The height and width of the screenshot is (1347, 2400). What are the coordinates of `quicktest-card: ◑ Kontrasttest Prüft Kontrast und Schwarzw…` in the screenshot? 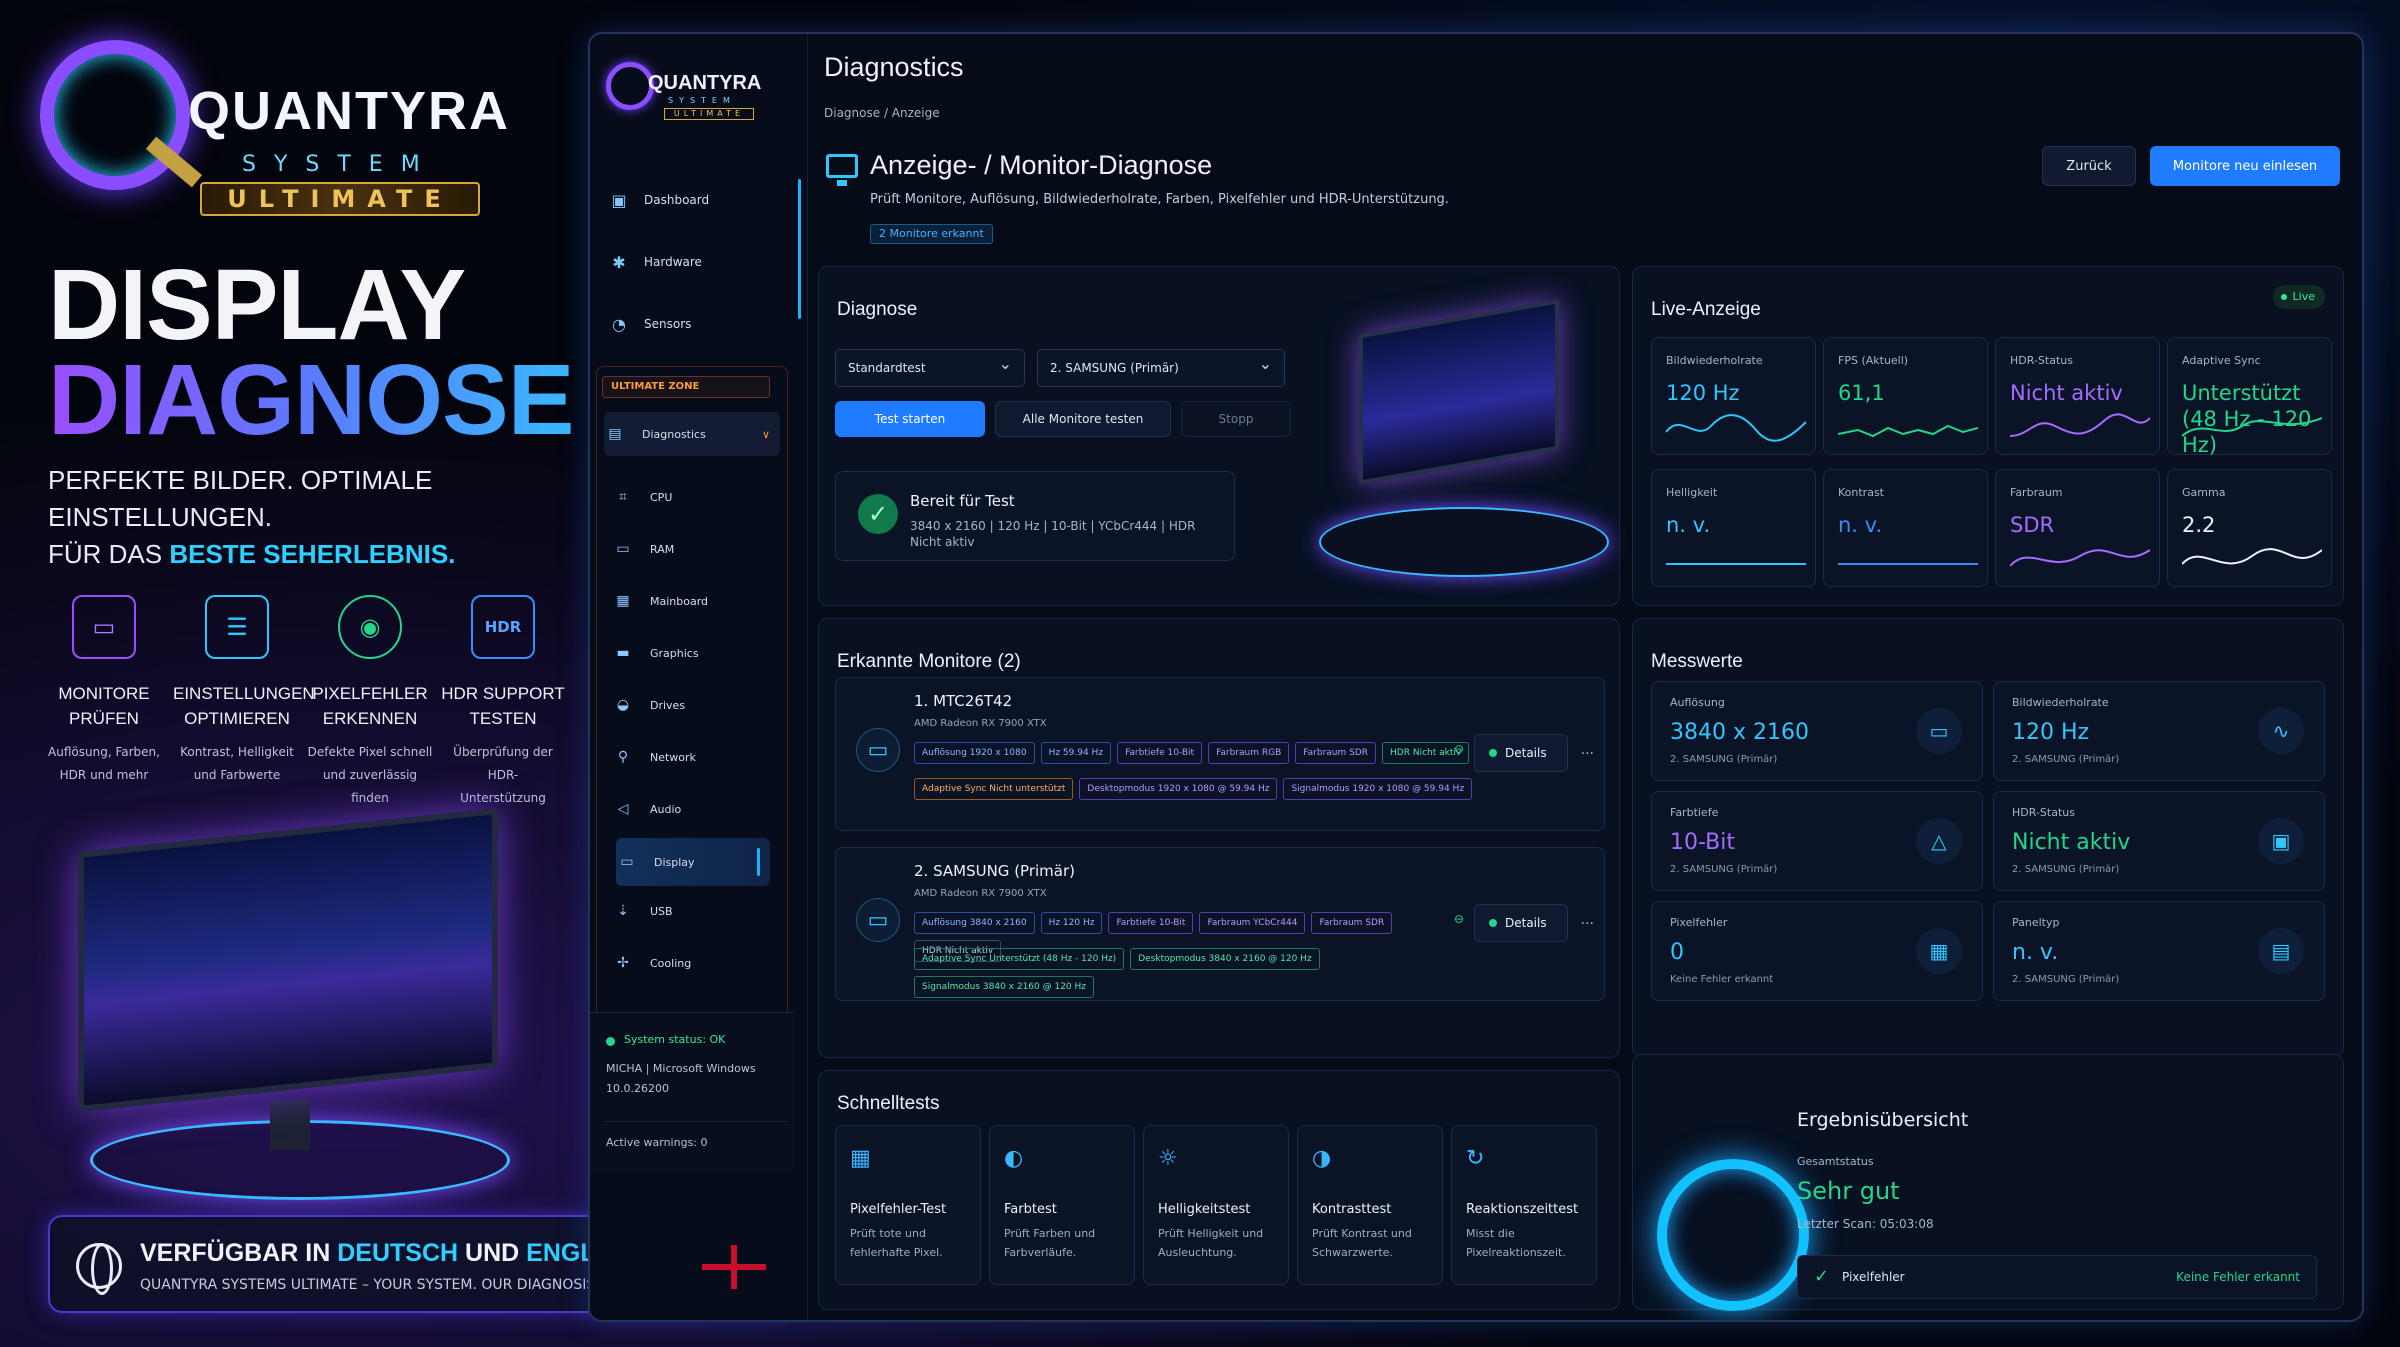 It's located at (1370, 1205).